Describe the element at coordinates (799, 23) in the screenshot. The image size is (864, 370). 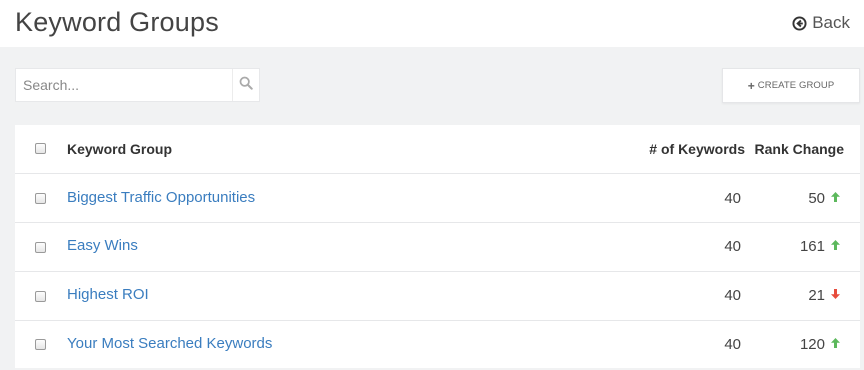
I see `circle-arrow-left-icon` at that location.